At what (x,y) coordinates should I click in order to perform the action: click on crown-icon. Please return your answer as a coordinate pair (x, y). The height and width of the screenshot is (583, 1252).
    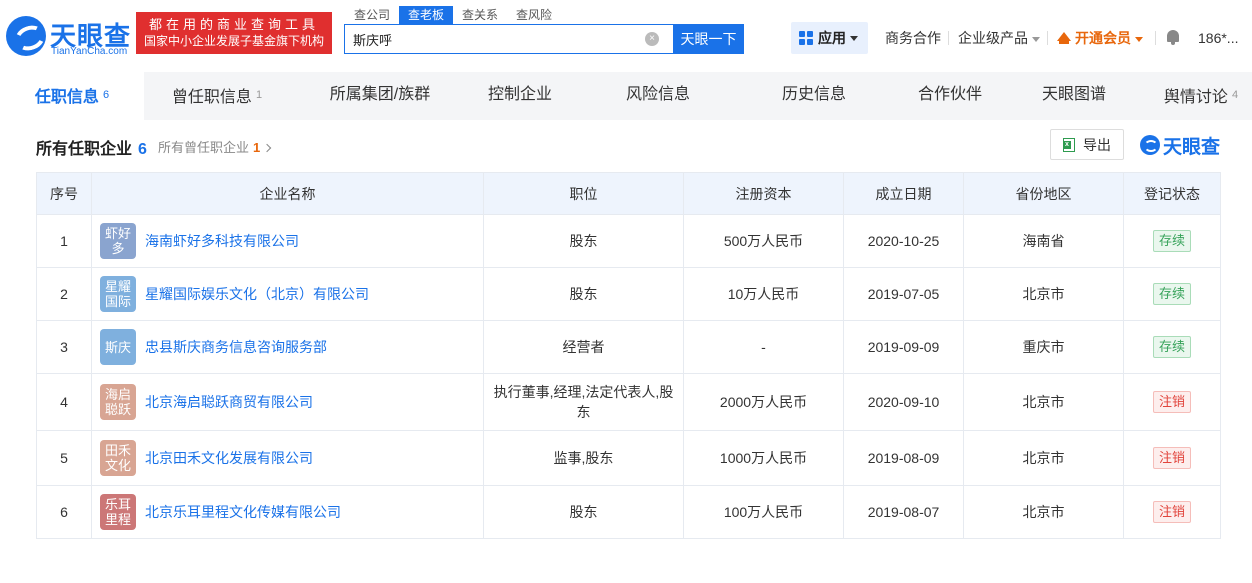
    Looking at the image, I should click on (1064, 38).